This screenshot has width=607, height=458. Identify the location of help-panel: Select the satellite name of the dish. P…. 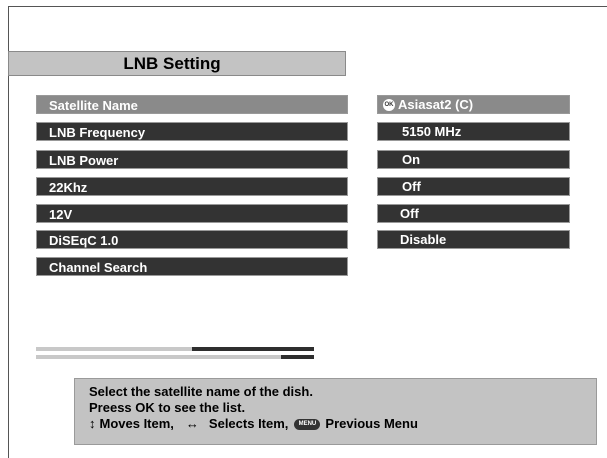
(335, 411).